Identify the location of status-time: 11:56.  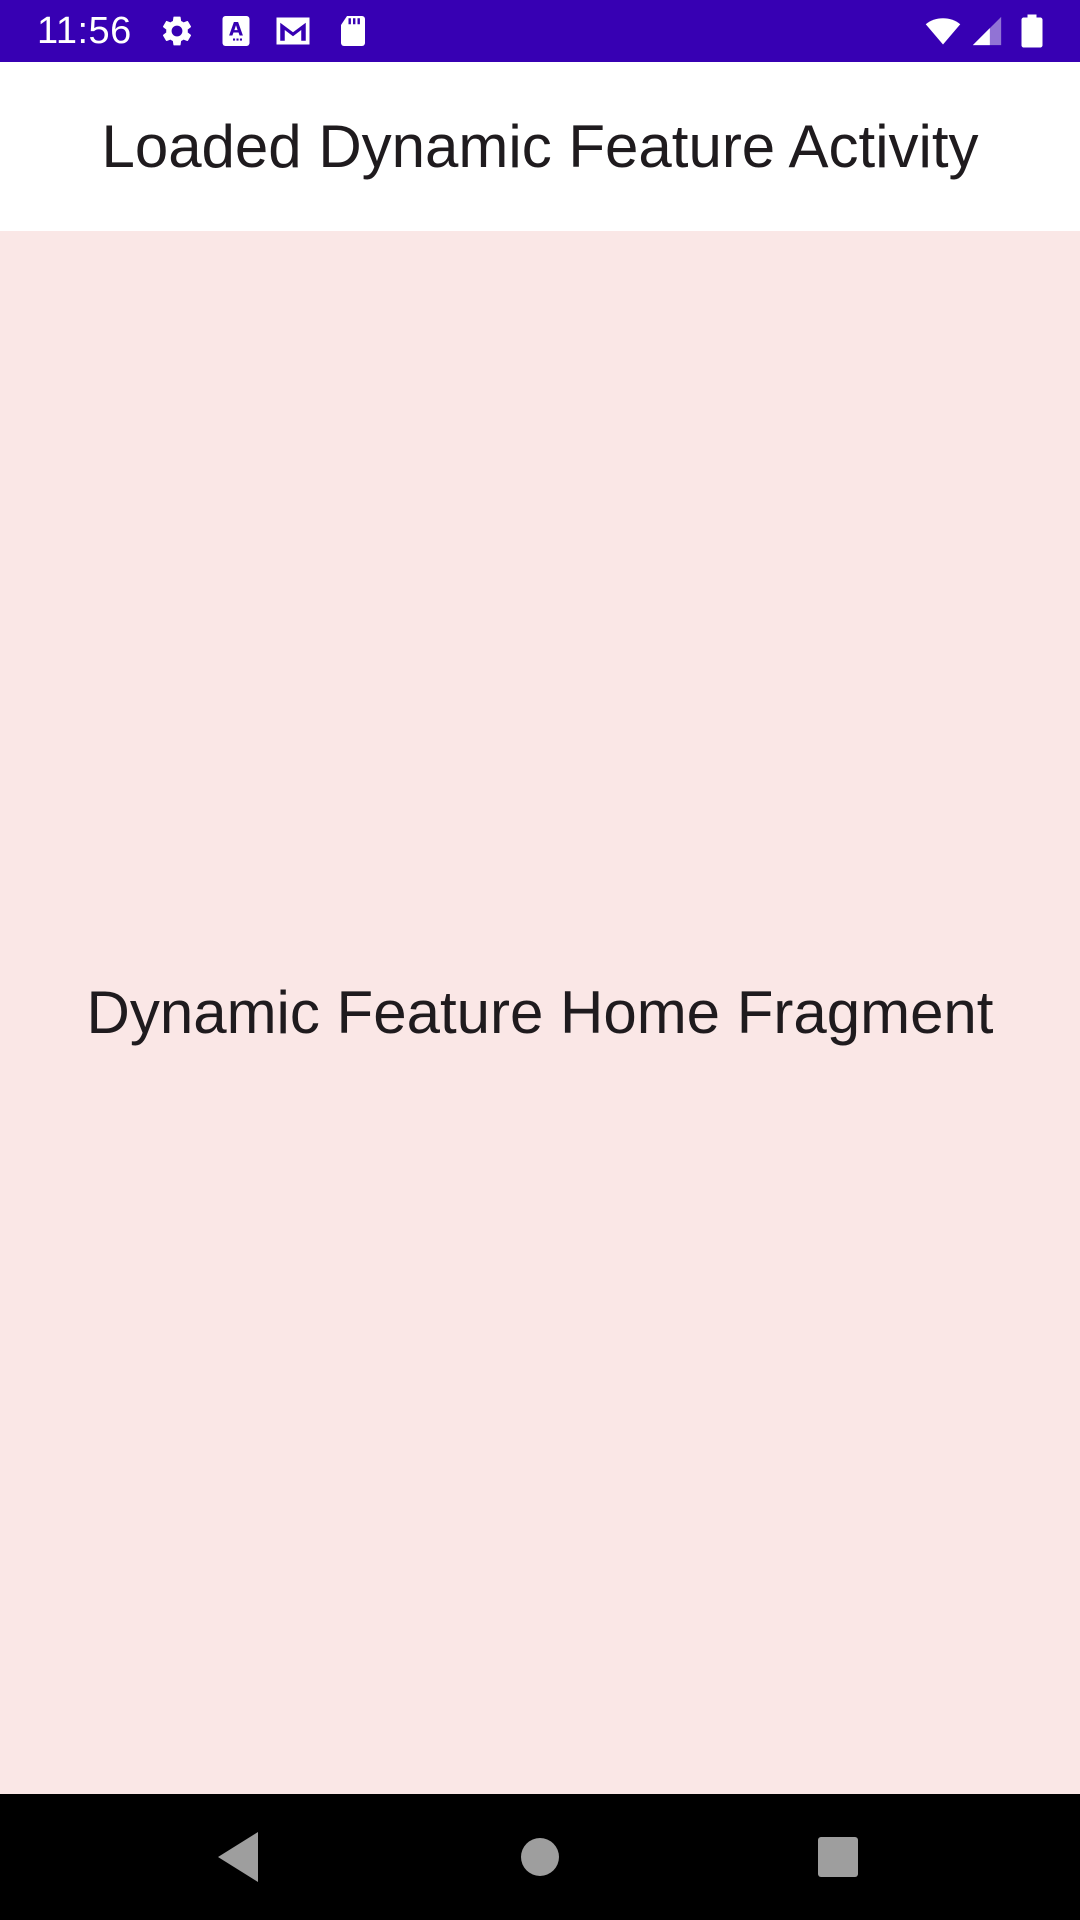
(84, 31).